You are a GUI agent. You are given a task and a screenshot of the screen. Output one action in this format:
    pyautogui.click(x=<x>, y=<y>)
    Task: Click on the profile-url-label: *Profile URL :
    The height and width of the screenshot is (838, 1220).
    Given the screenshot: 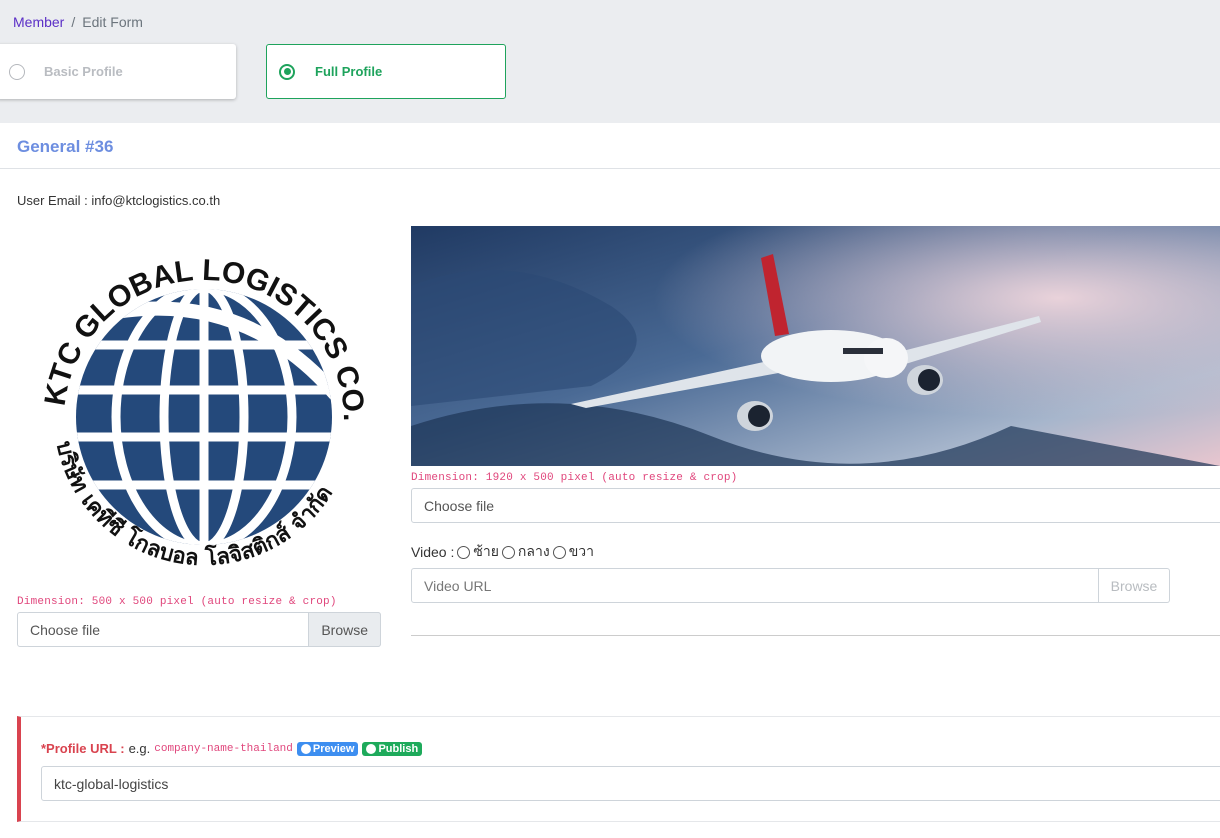 What is the action you would take?
    pyautogui.click(x=83, y=748)
    